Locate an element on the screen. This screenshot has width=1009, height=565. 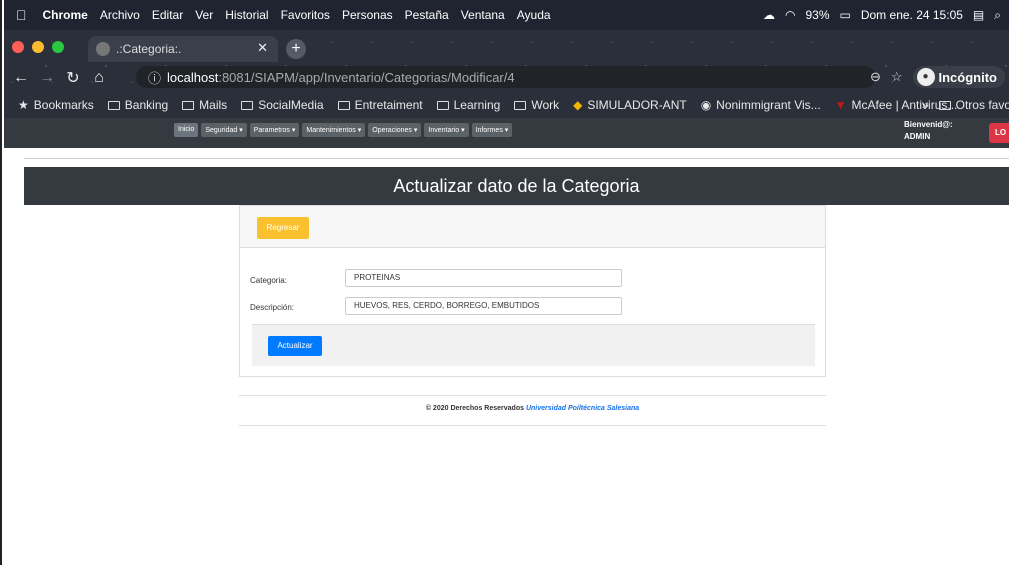
nav-informes: Informes ▾ is located at coordinates (492, 130).